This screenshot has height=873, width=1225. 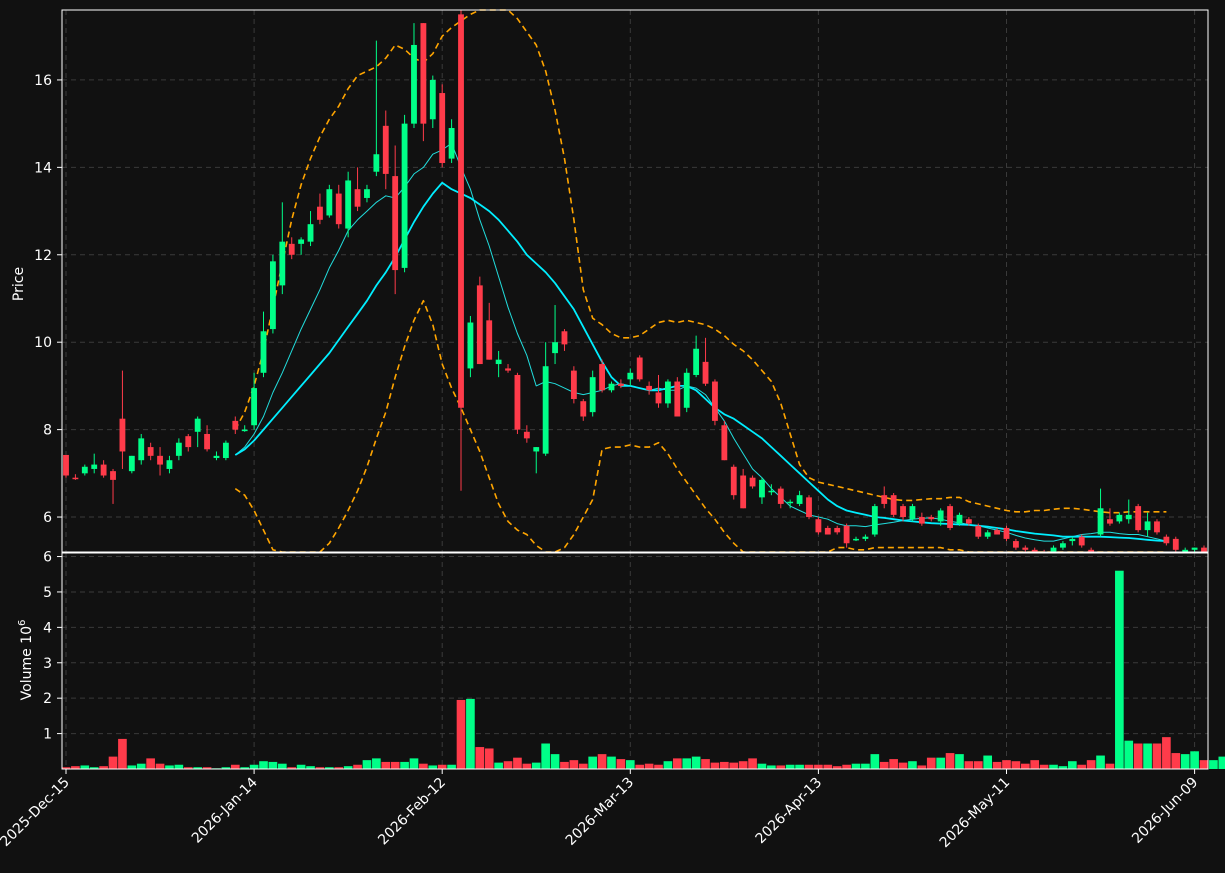 I want to click on price-y-tick-label: 12, so click(x=43, y=256).